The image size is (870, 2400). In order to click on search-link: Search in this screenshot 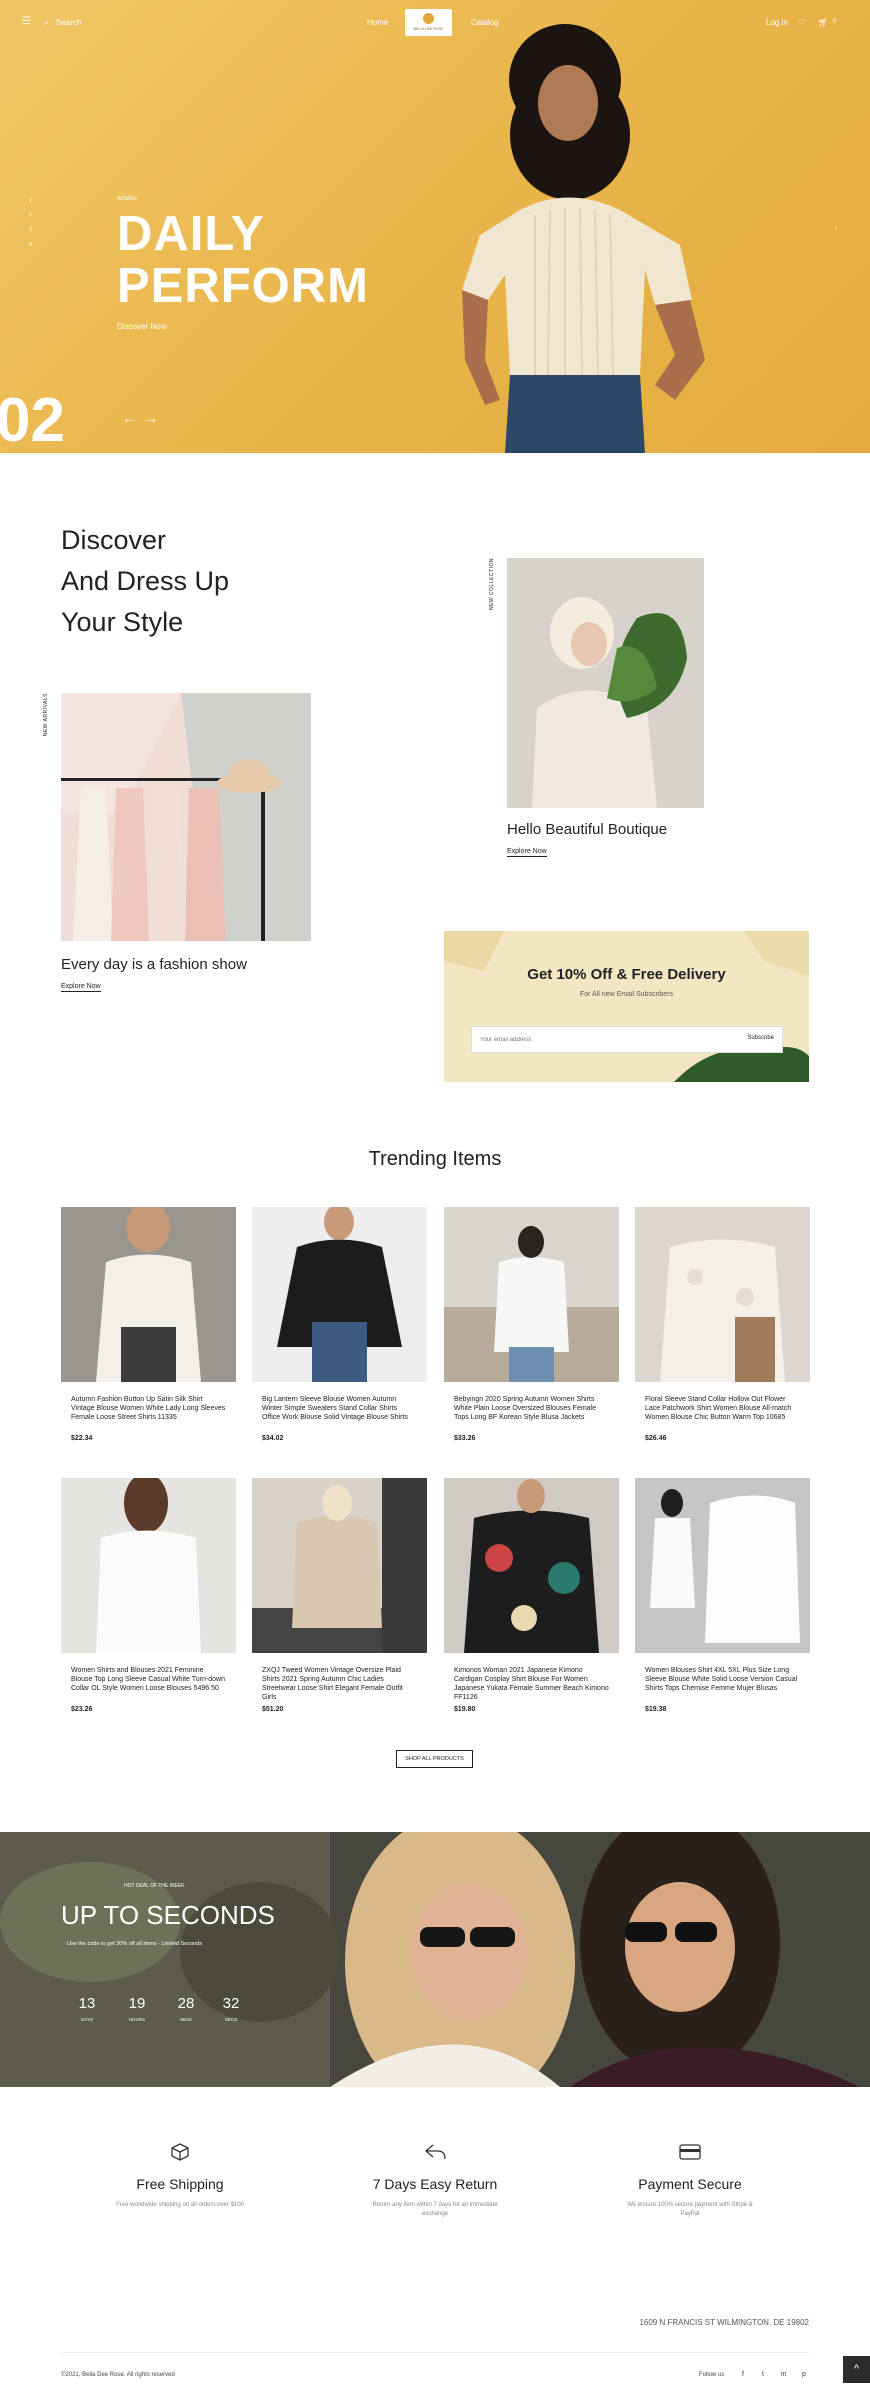, I will do `click(68, 22)`.